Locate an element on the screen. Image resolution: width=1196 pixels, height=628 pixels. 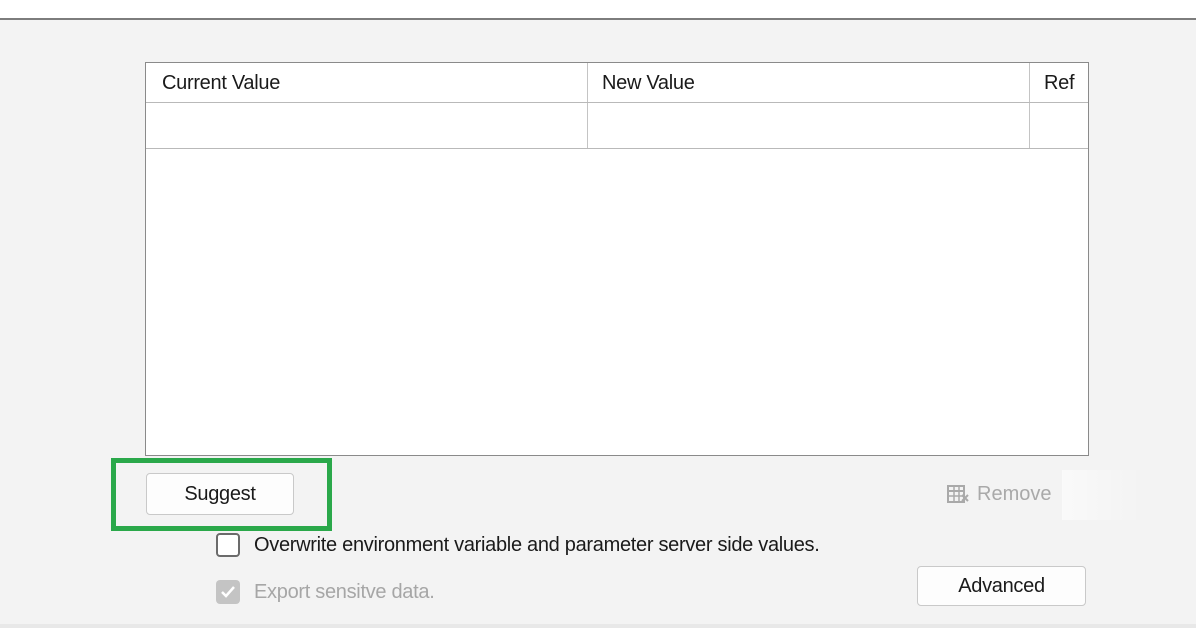
table-row is located at coordinates (617, 126).